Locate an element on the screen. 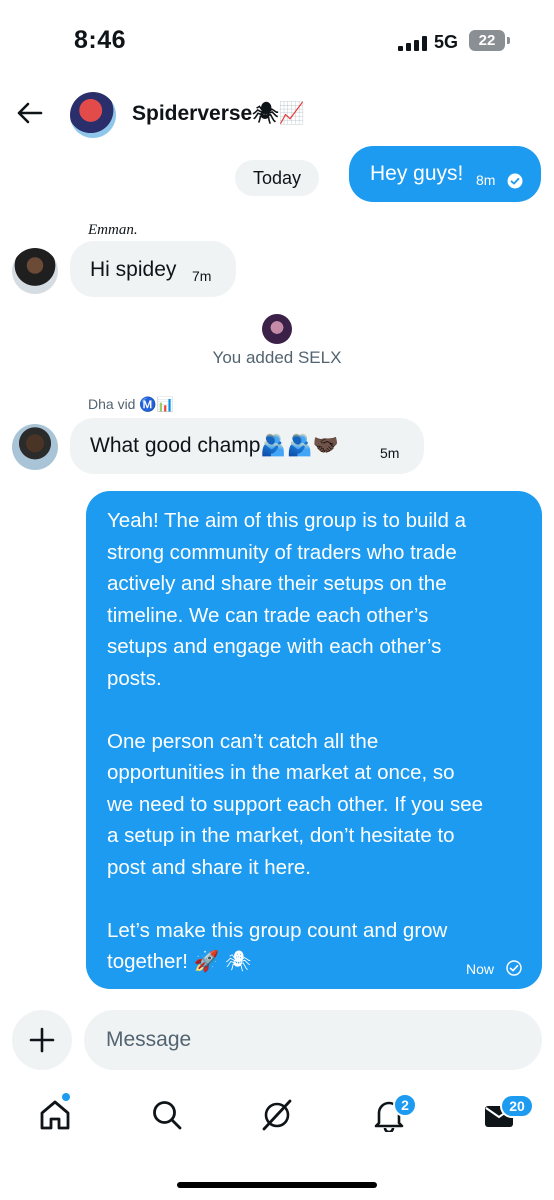 This screenshot has height=1200, width=554. group-avatar is located at coordinates (93, 115).